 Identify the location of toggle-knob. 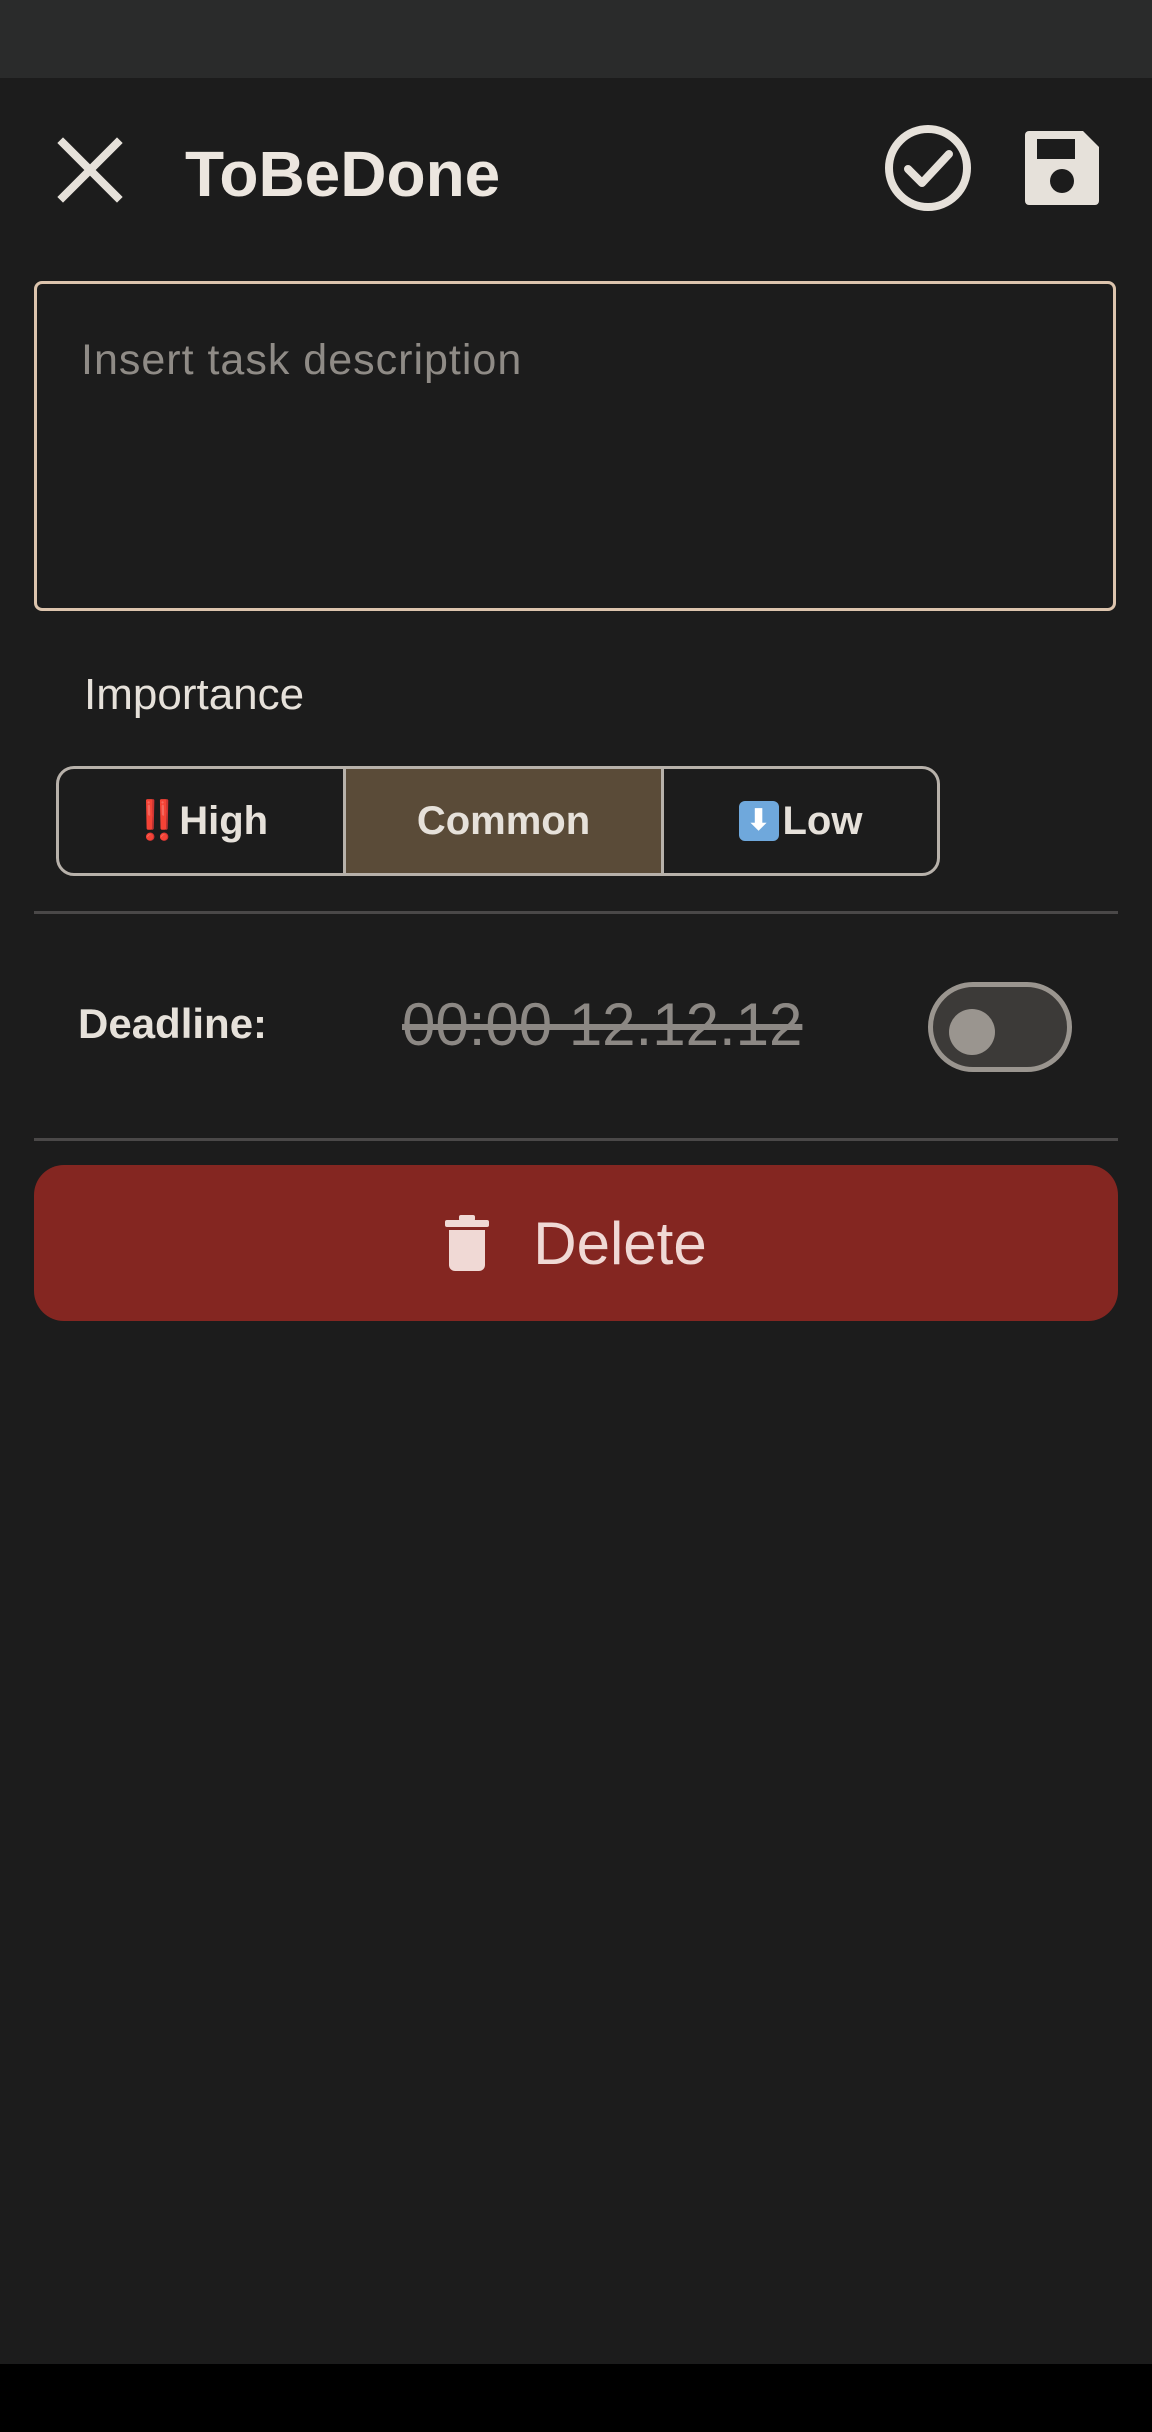
(972, 1032).